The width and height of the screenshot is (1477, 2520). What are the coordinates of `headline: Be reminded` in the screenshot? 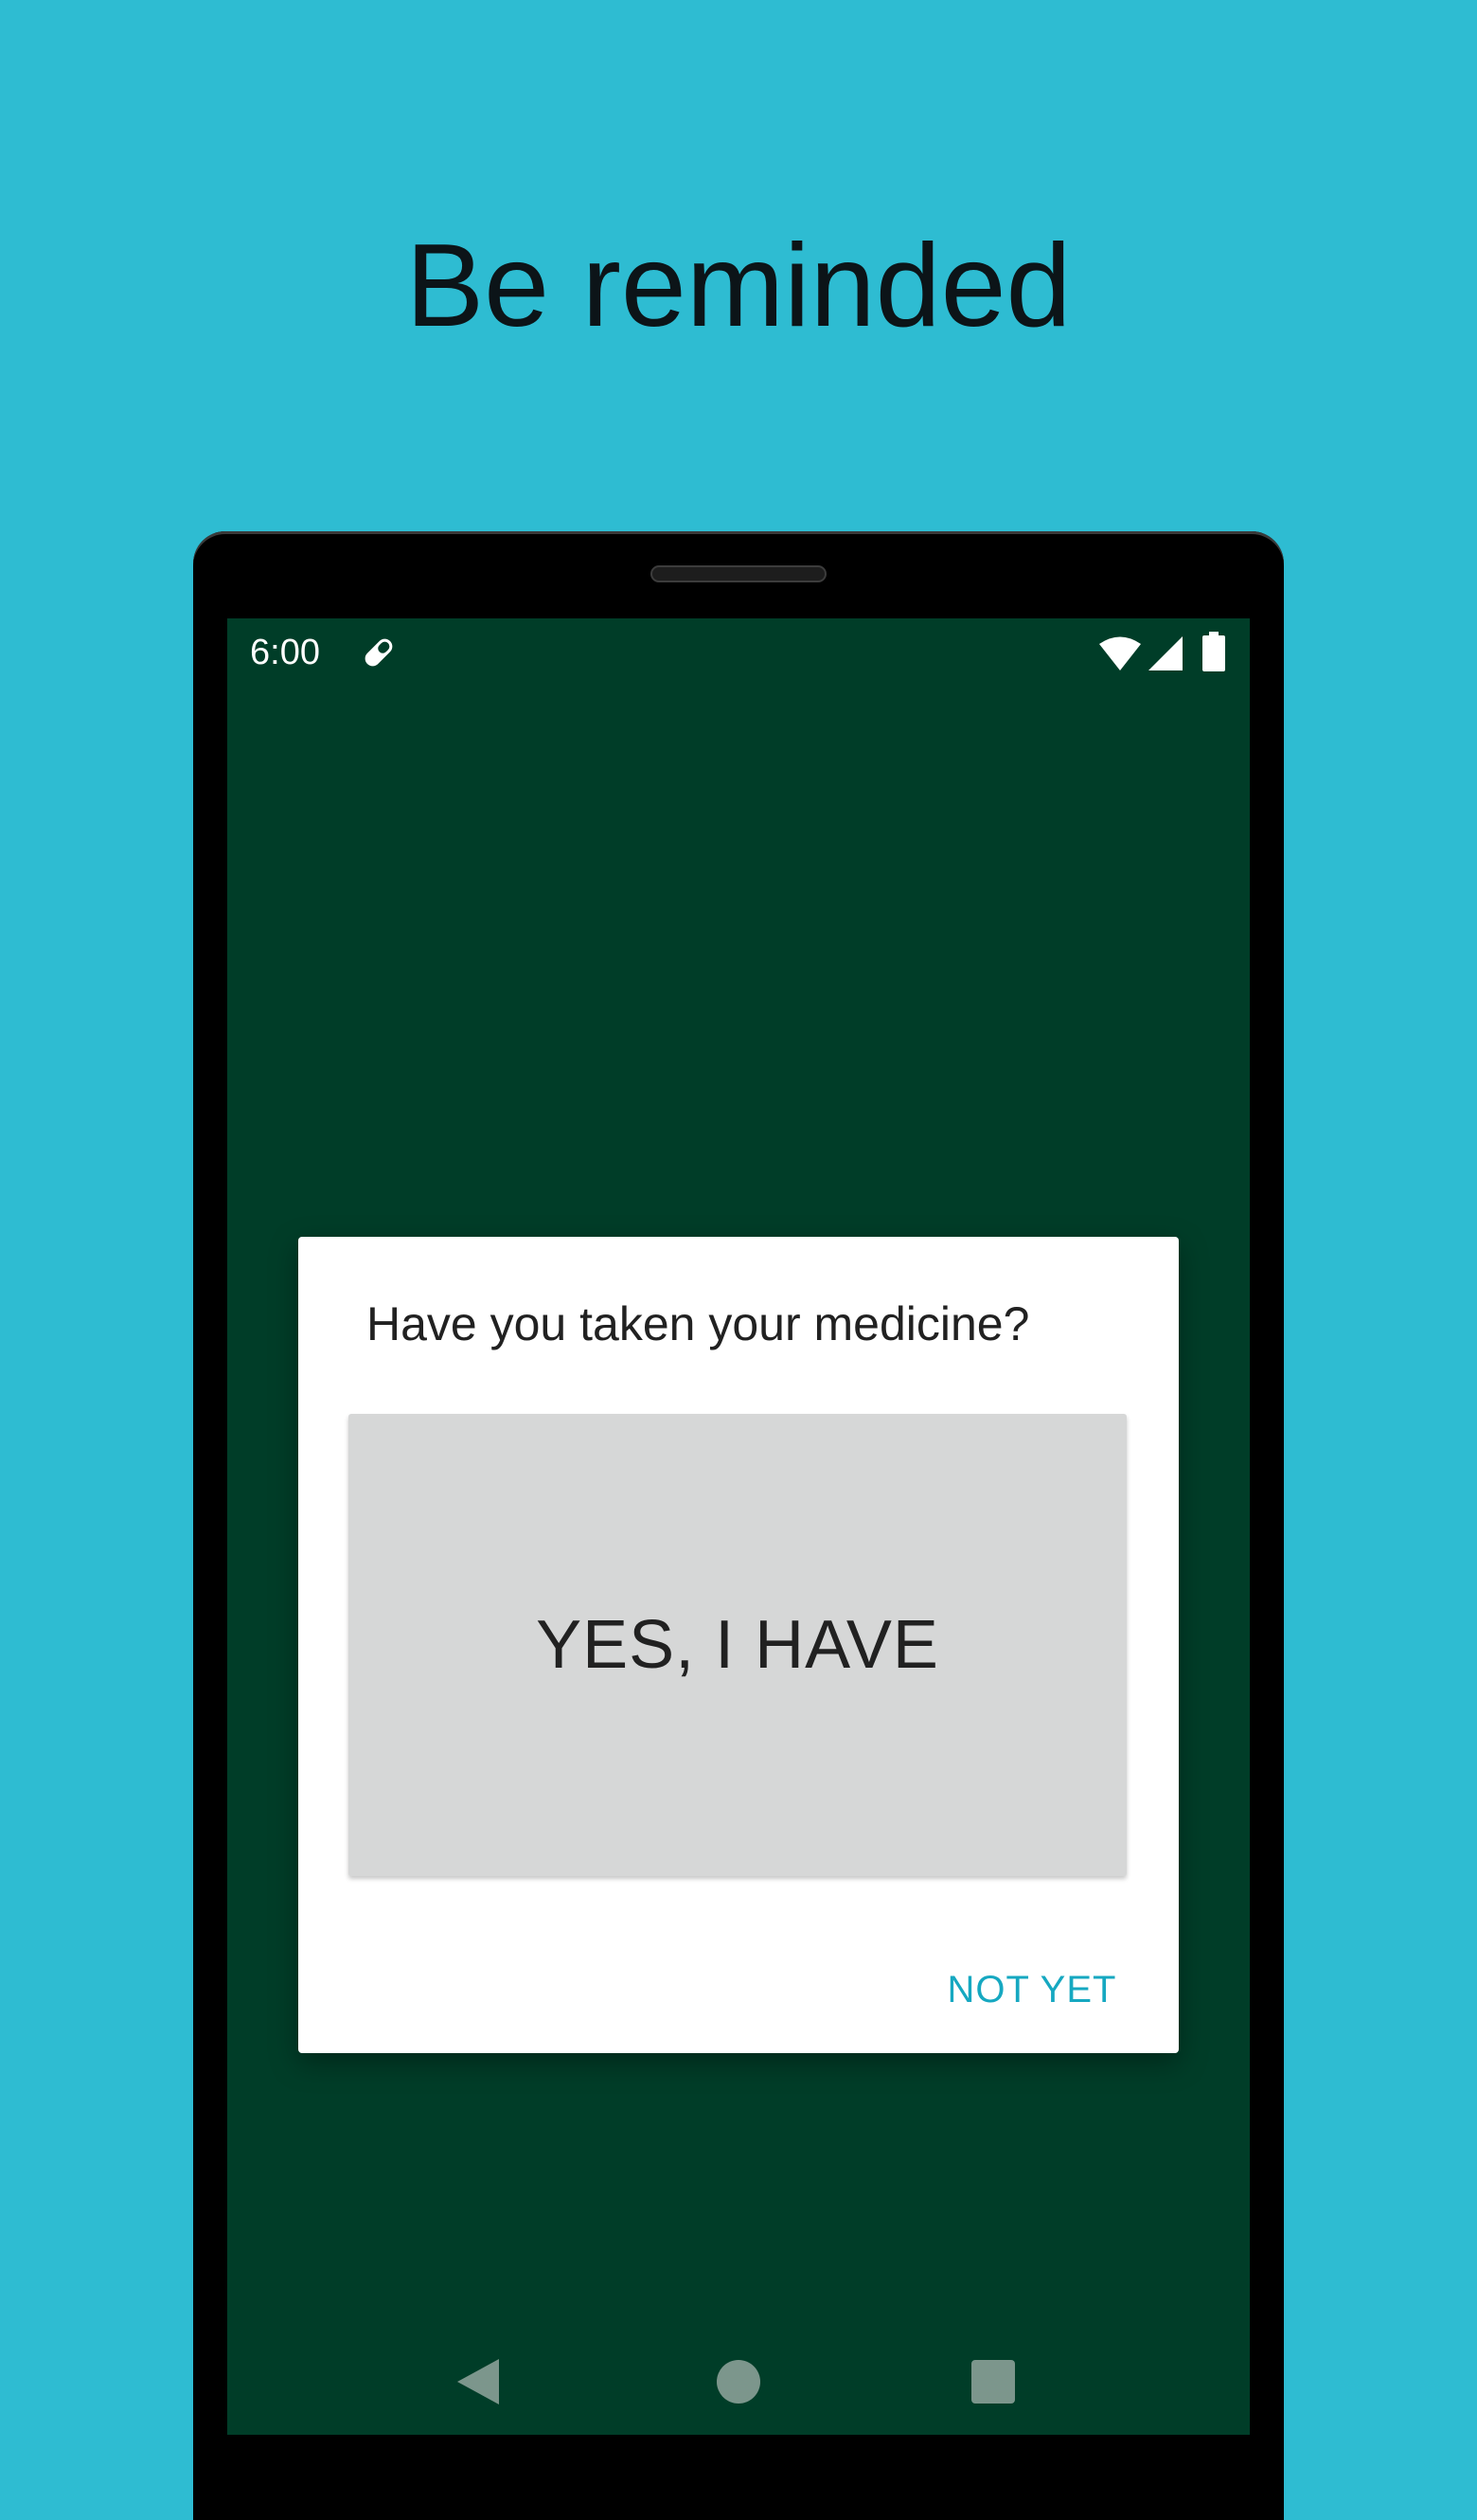 It's located at (738, 286).